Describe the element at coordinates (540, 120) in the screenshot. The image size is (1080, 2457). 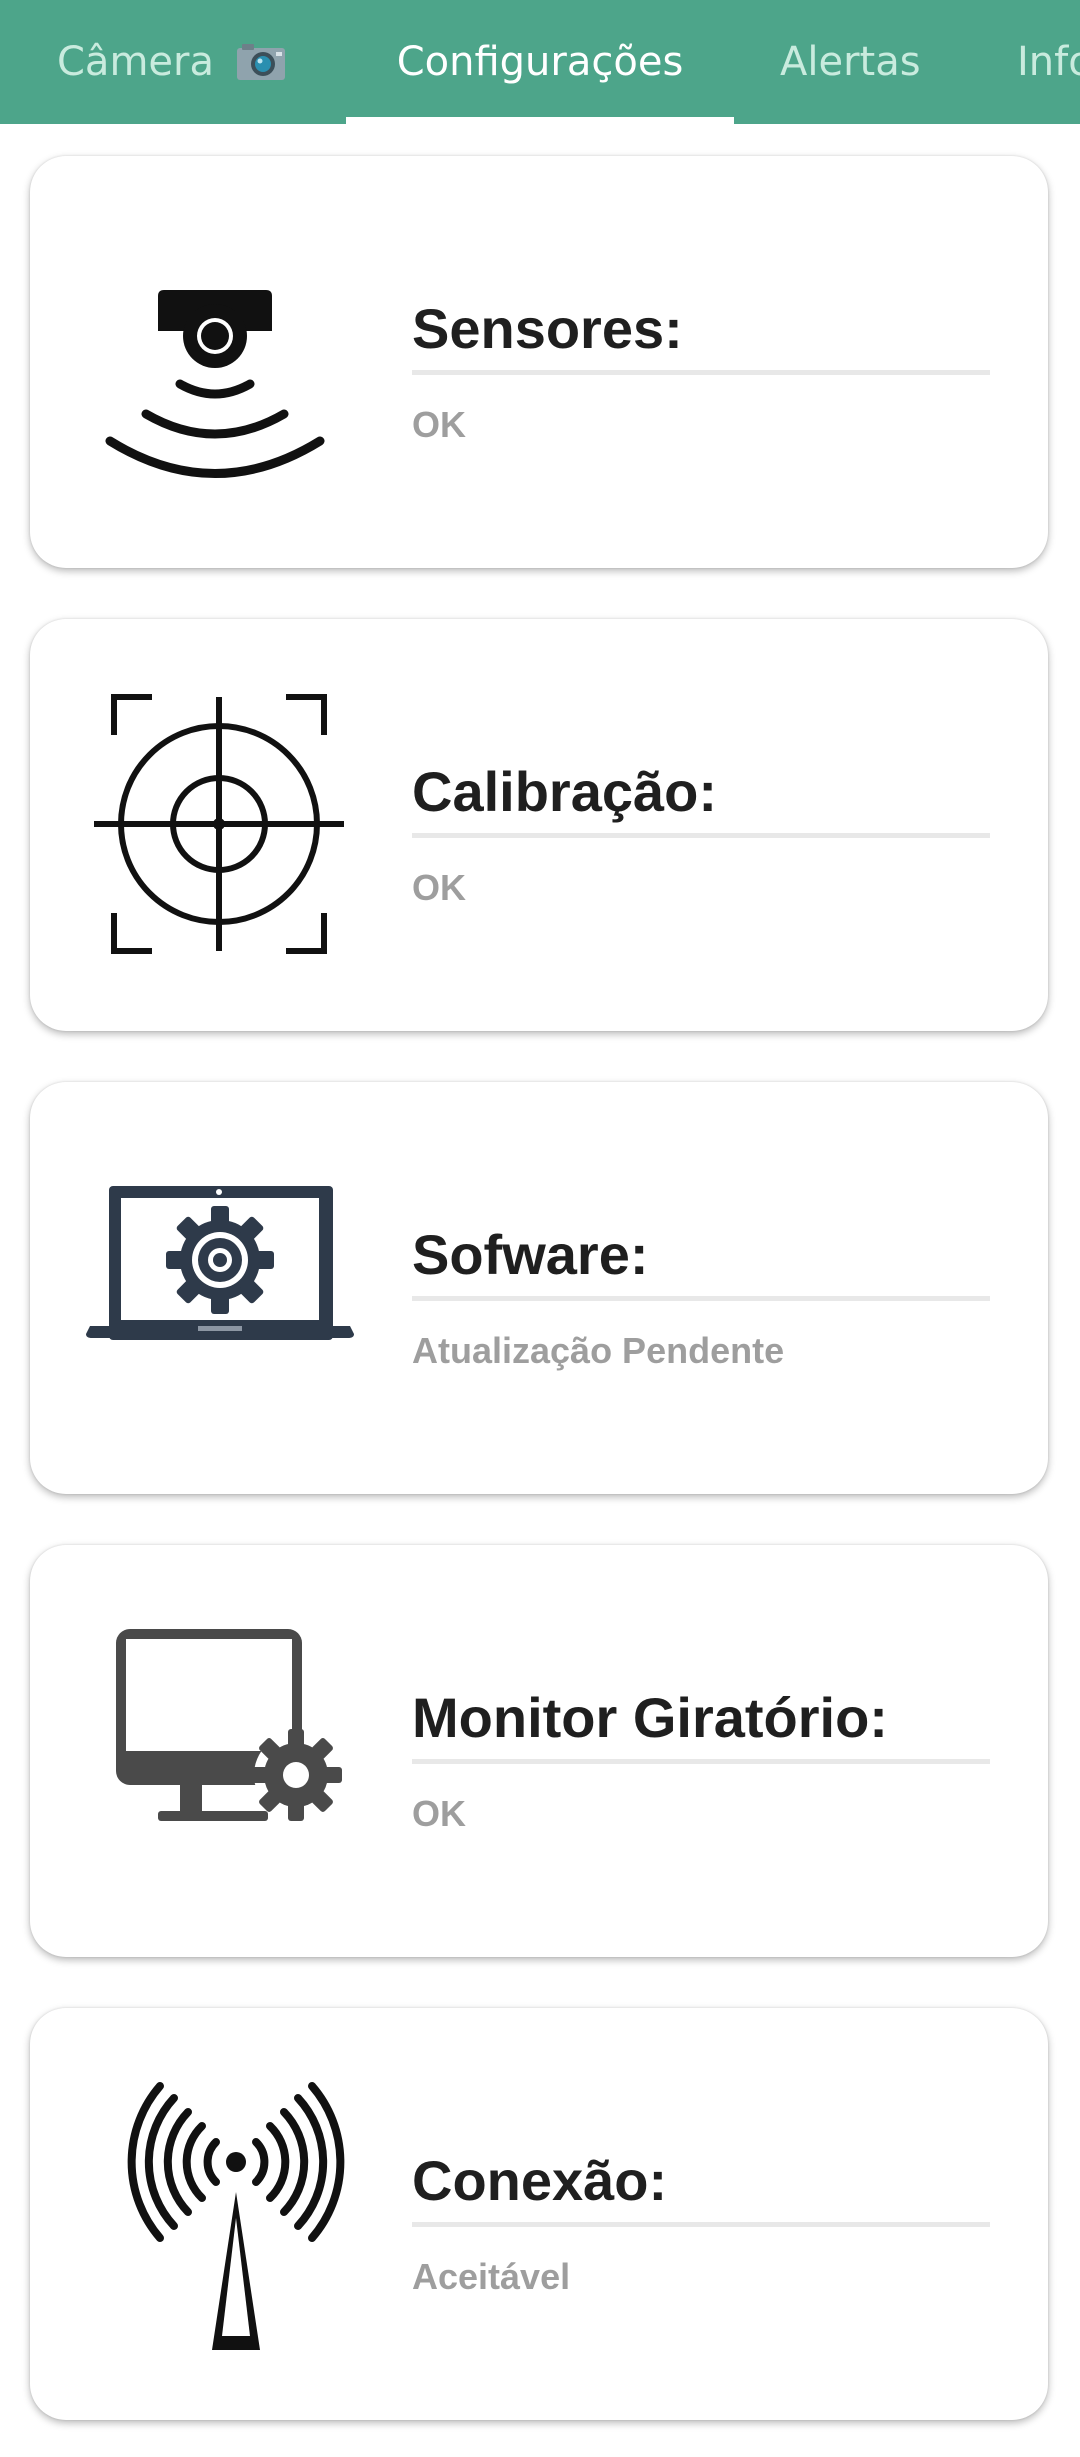
I see `active-tab-indicator` at that location.